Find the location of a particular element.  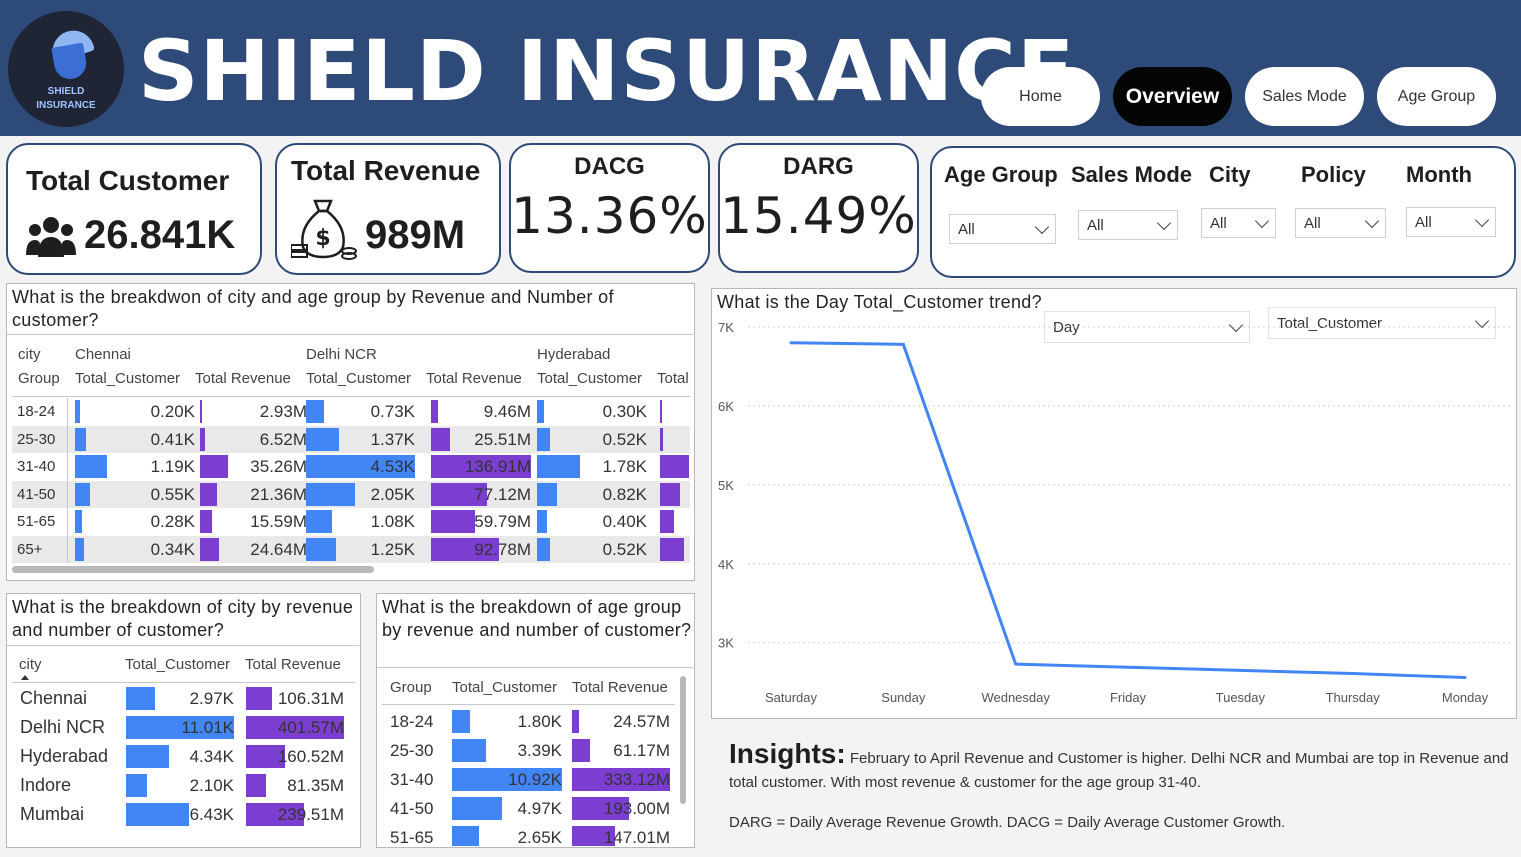

hyderabad-customer-value: 0.40K is located at coordinates (624, 521).